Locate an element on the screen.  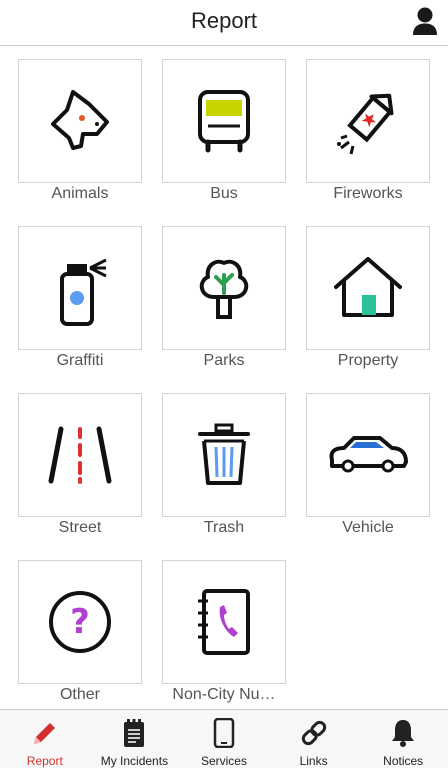
firework-rocket-icon is located at coordinates (365, 124).